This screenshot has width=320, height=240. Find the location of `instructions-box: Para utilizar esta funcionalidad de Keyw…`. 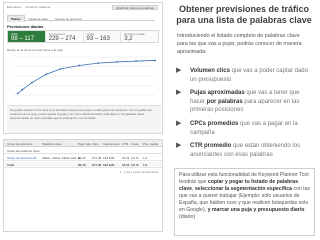

instructions-box: Para utilizar esta funcionalidad de Keyw… is located at coordinates (244, 202).